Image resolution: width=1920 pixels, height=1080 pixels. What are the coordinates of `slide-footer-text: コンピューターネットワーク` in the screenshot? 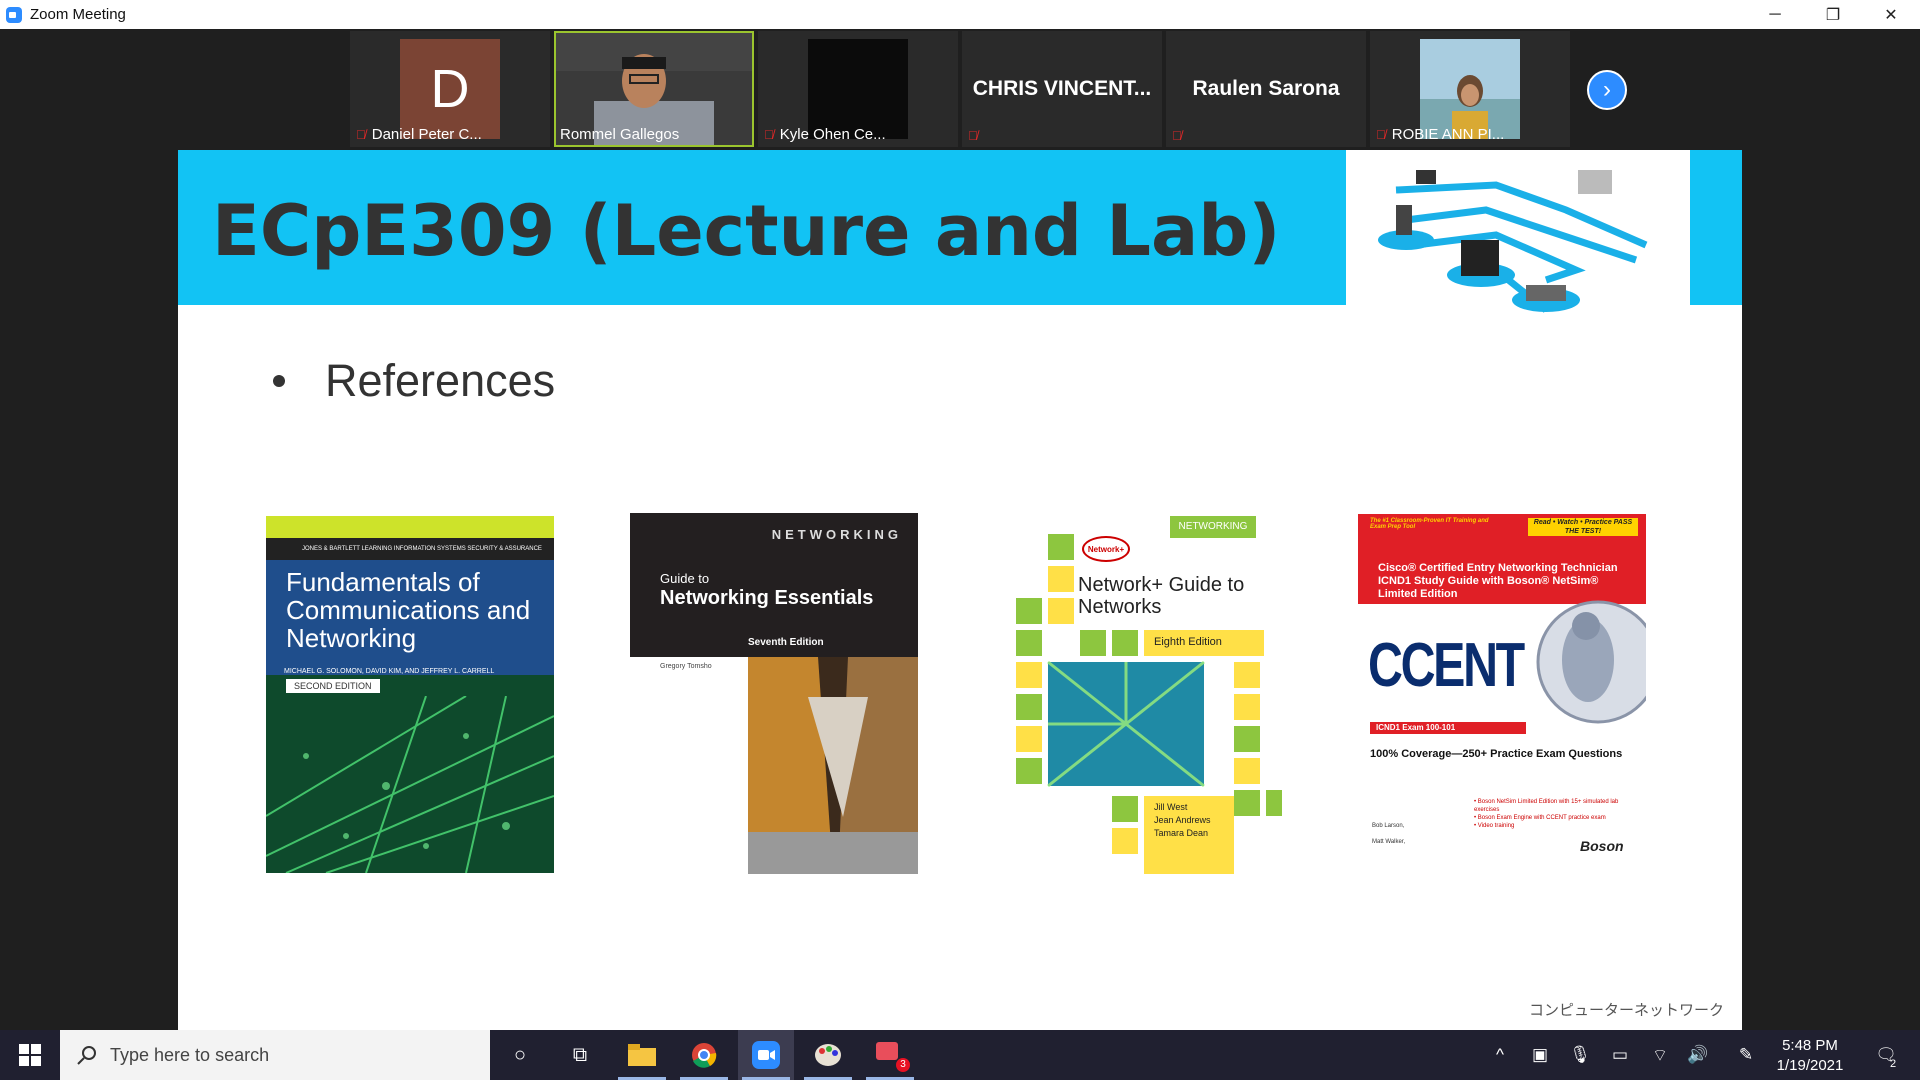 It's located at (1626, 1010).